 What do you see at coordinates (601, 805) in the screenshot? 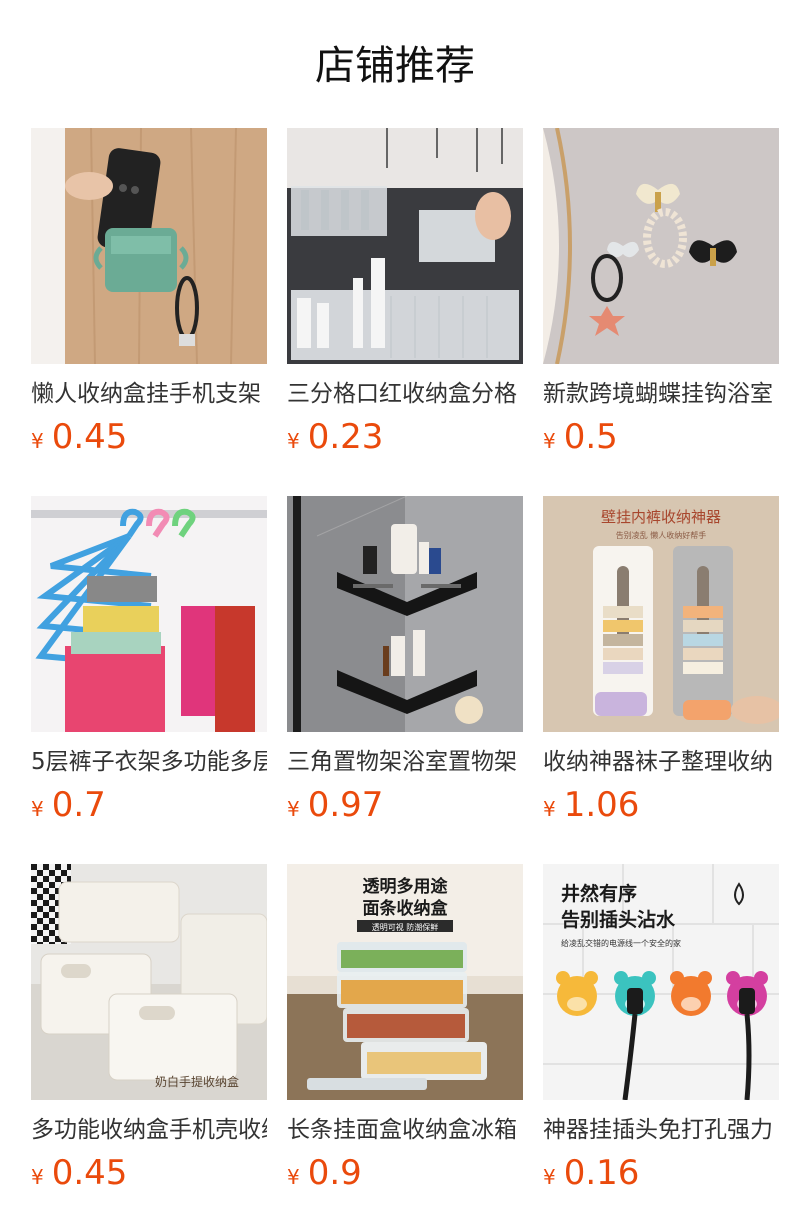
I see `price-value: 1.06` at bounding box center [601, 805].